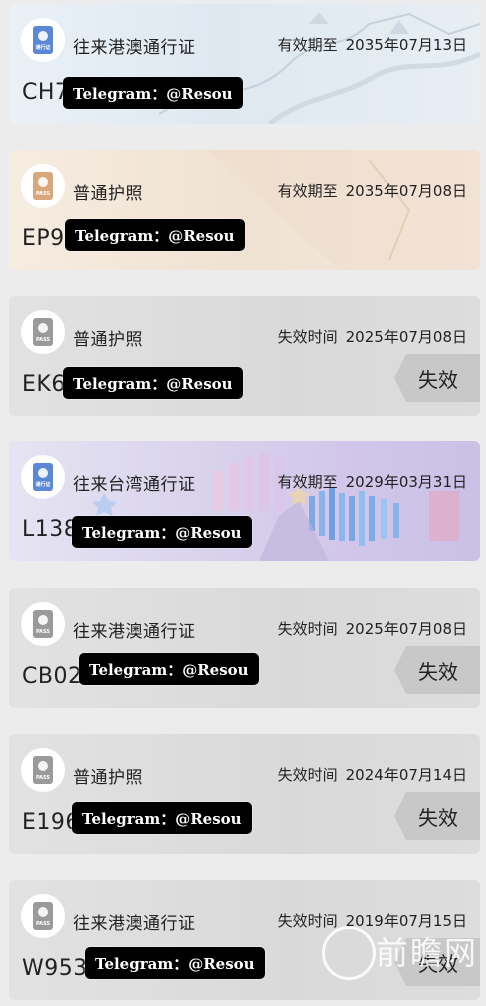  Describe the element at coordinates (134, 485) in the screenshot. I see `document-title: 往来台湾通行证` at that location.